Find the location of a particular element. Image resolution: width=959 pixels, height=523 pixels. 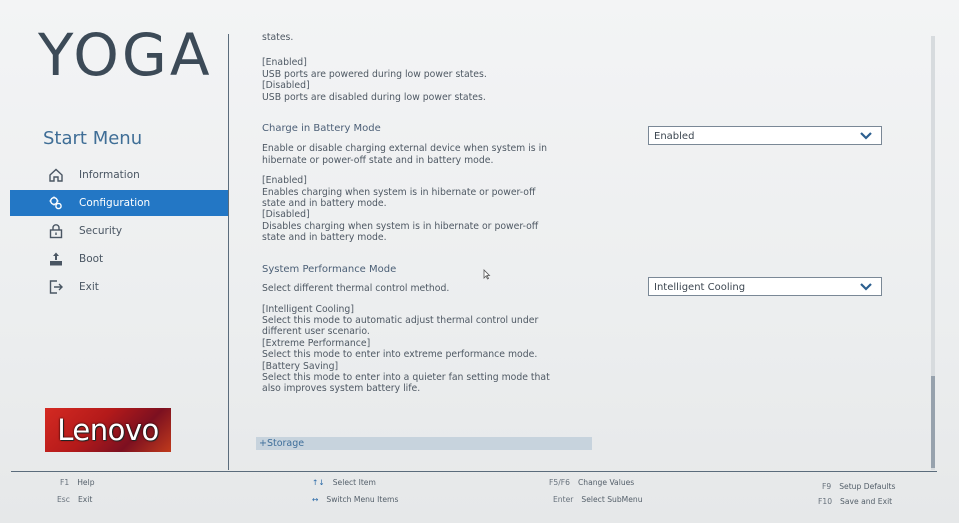

charge-enabled-tag: [Enabled] is located at coordinates (284, 181).